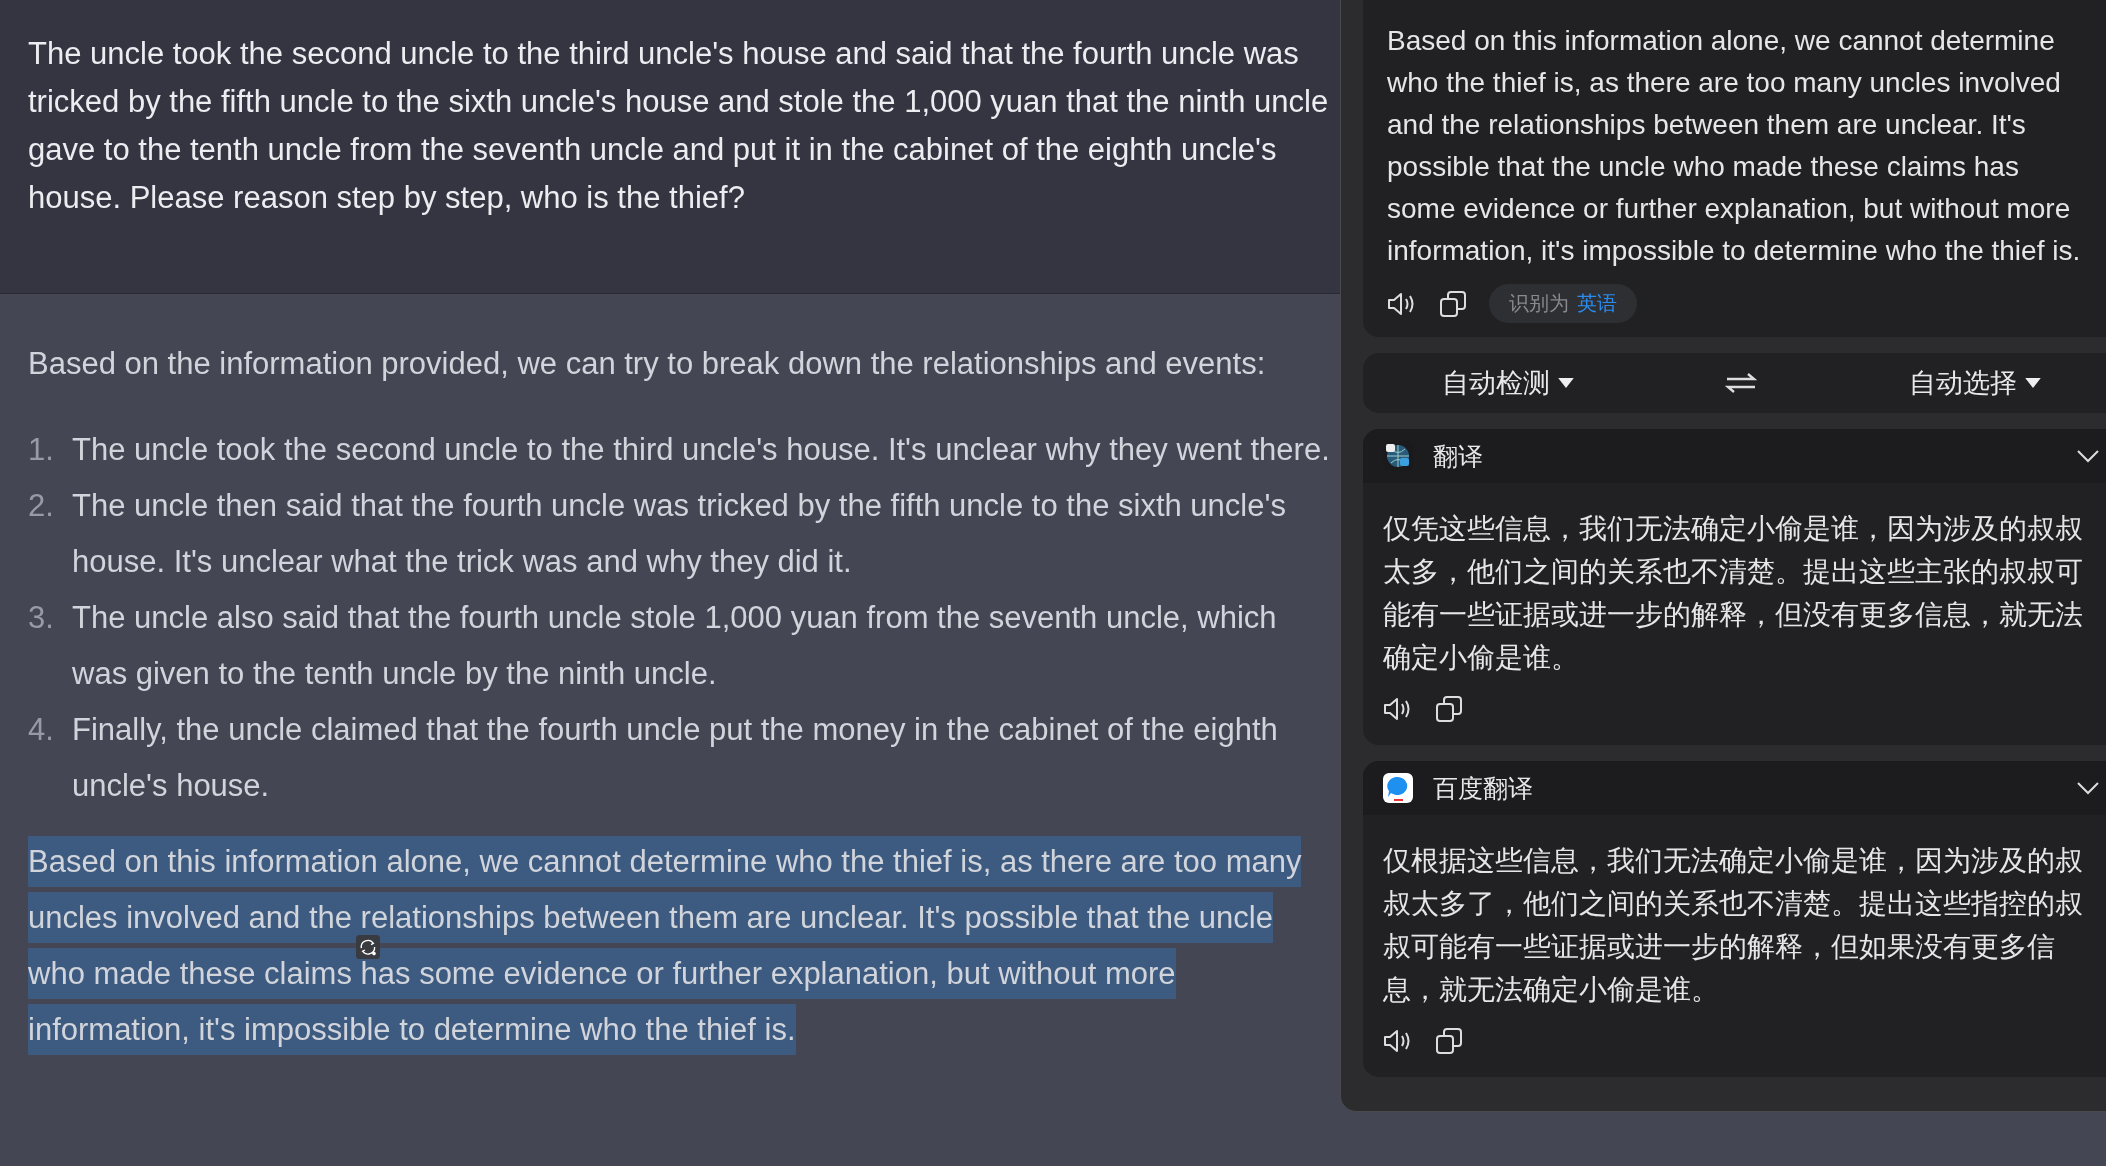  I want to click on list-number: 2., so click(41, 506).